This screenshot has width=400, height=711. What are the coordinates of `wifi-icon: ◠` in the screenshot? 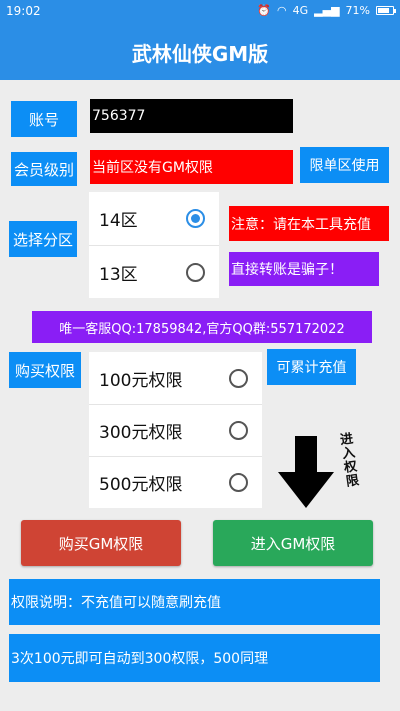 It's located at (282, 10).